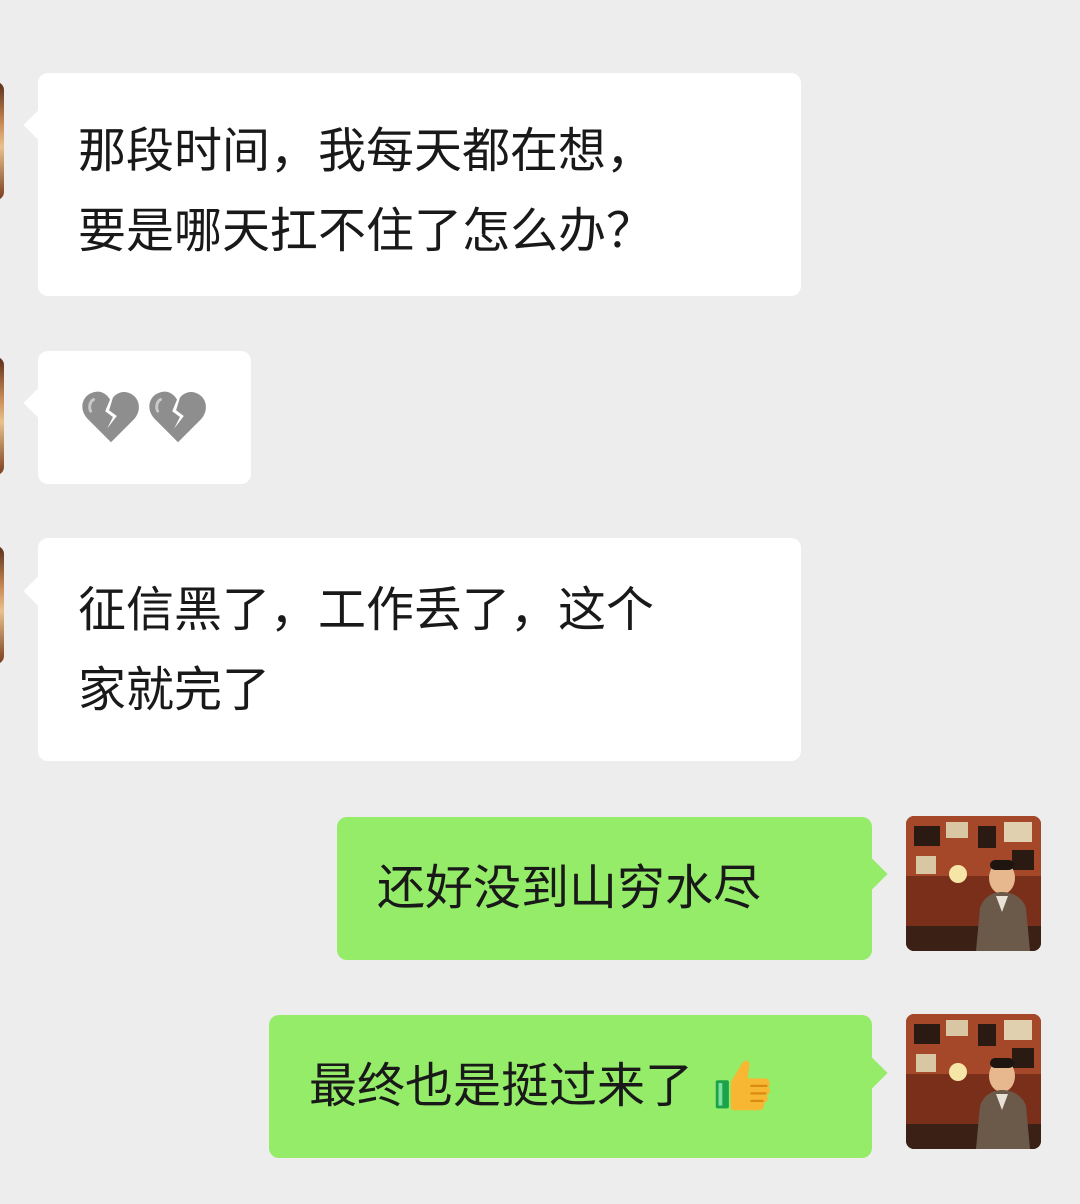 The height and width of the screenshot is (1204, 1080). Describe the element at coordinates (569, 888) in the screenshot. I see `message-text: 还好没到山穷水尽` at that location.